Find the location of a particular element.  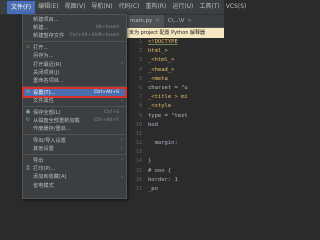

code-line: } is located at coordinates (150, 161).